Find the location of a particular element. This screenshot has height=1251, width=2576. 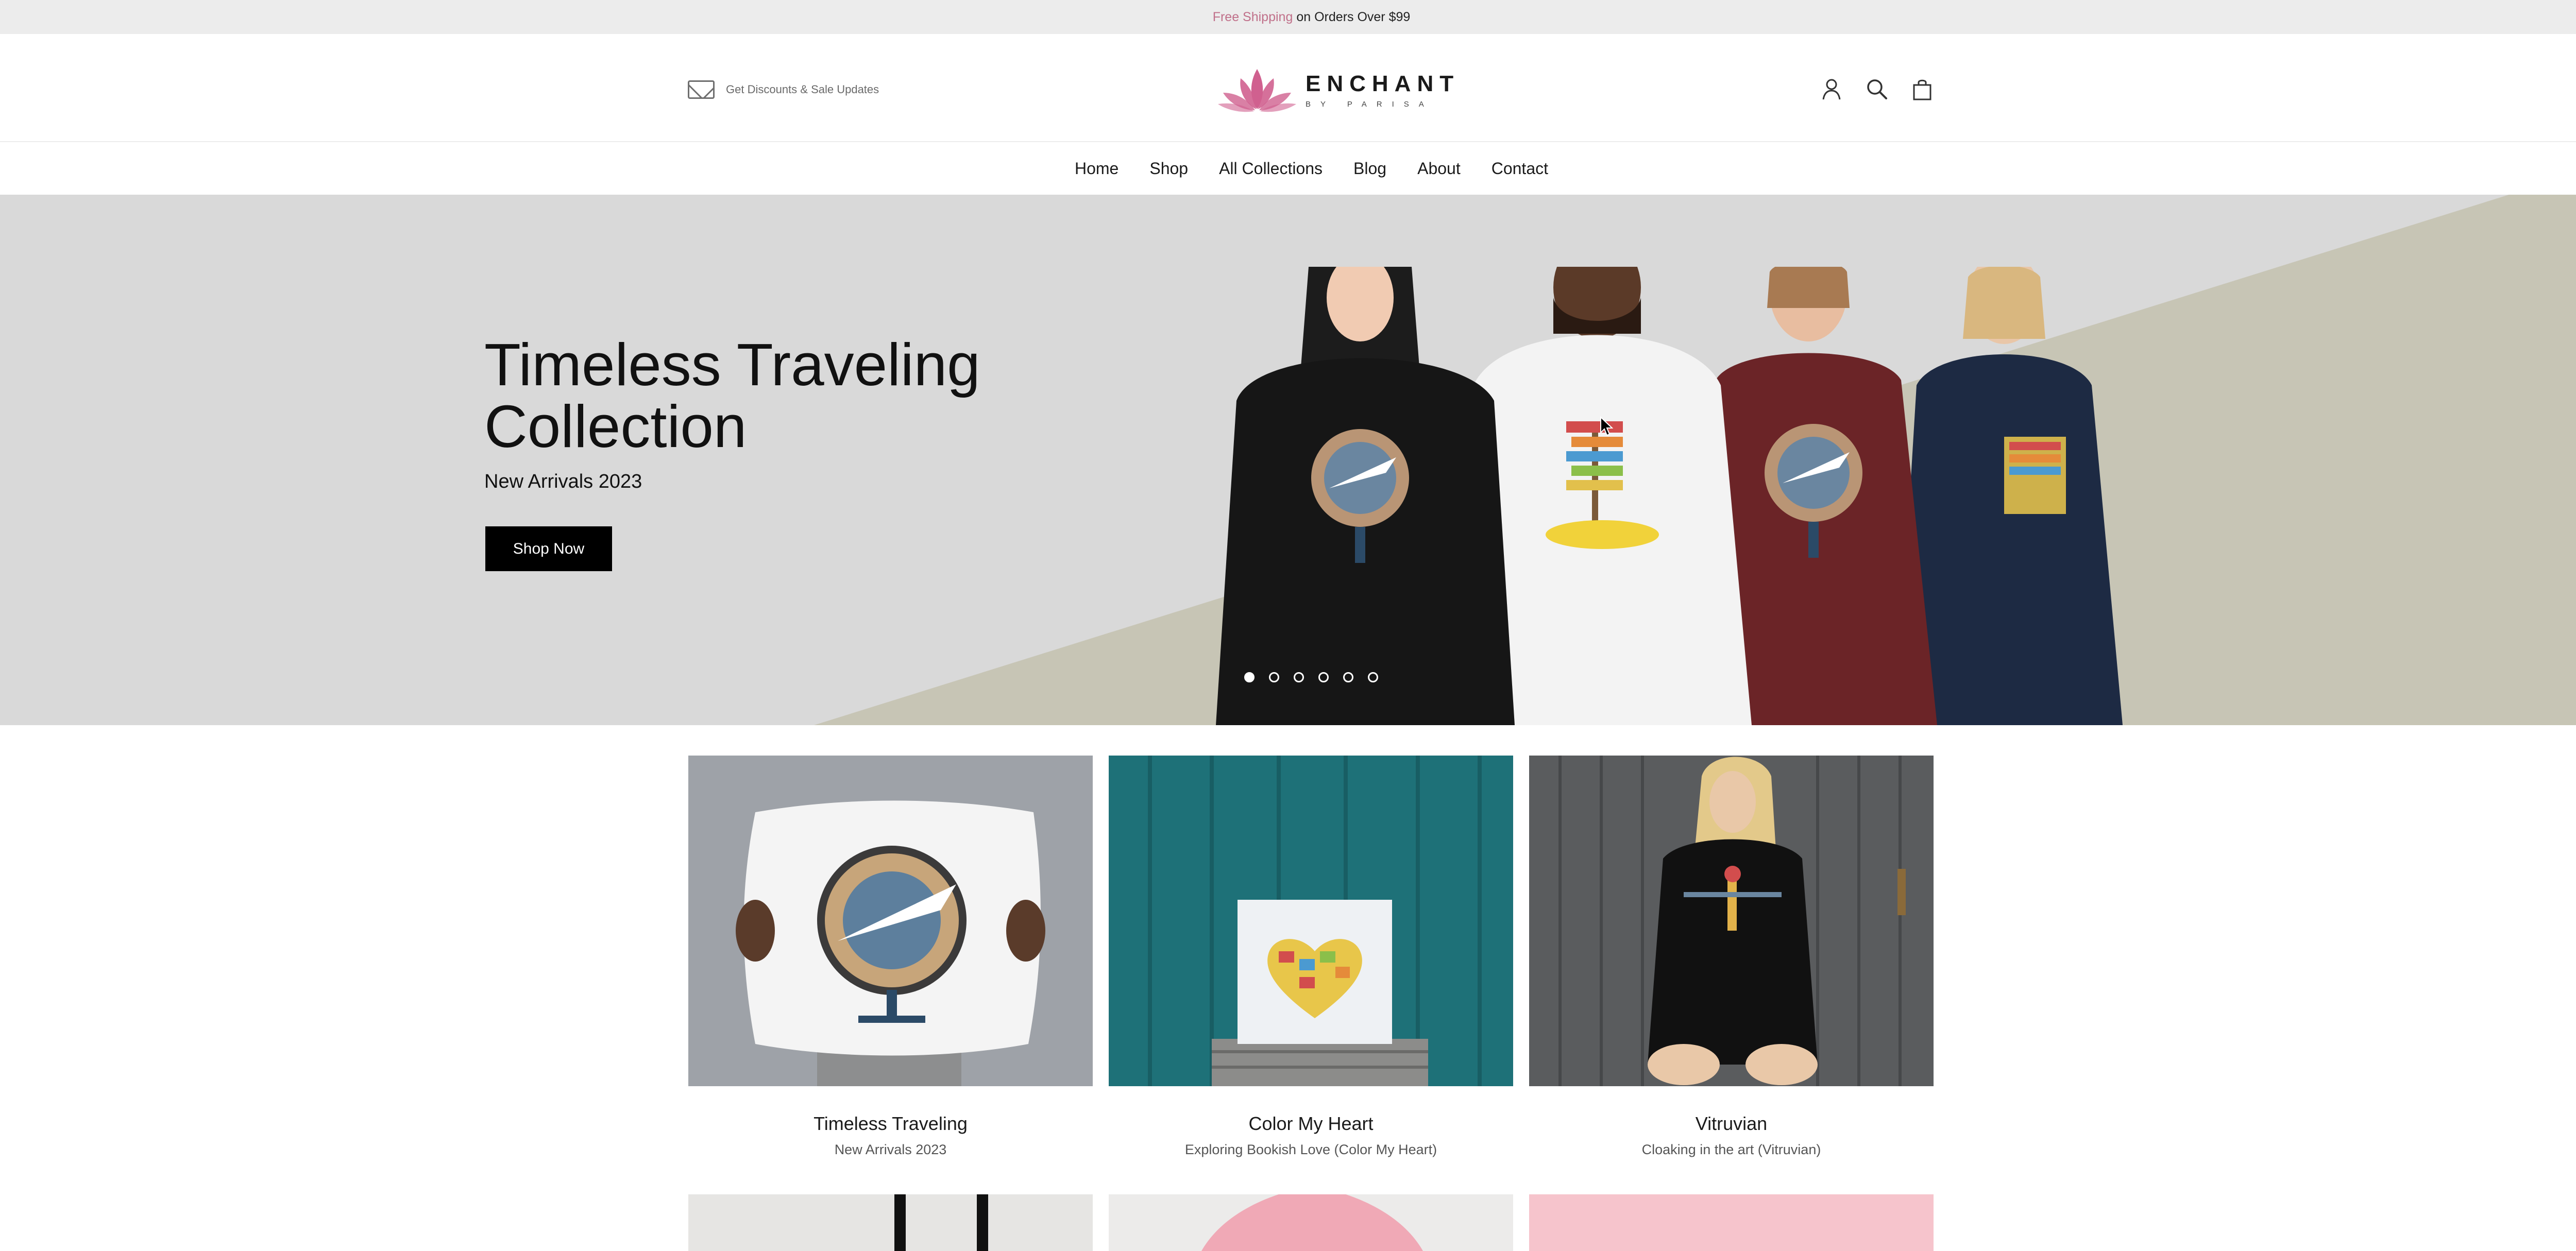

nav-contact: Contact is located at coordinates (1520, 168).